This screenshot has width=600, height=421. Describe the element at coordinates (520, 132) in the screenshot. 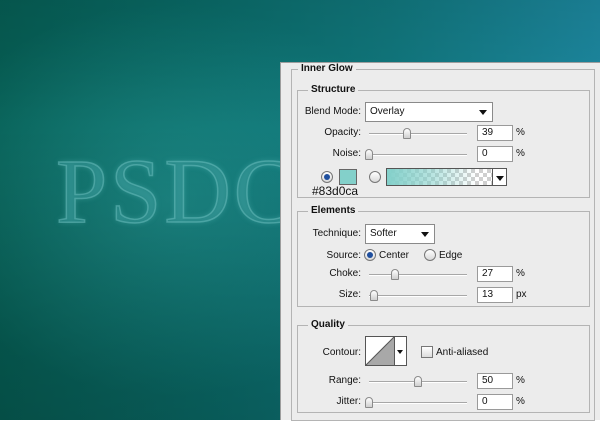

I see `opacity-unit: %` at that location.